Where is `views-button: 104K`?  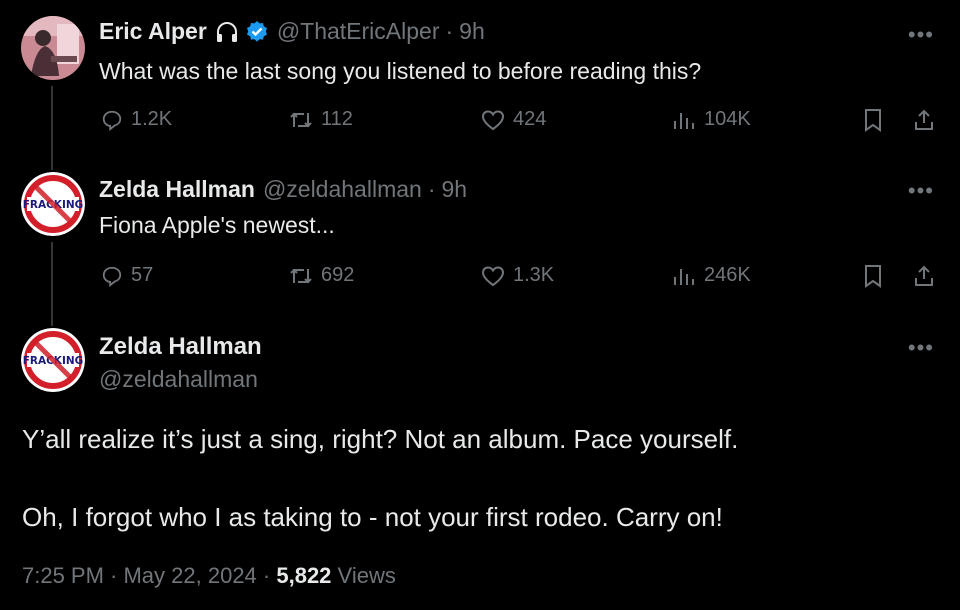
views-button: 104K is located at coordinates (711, 119).